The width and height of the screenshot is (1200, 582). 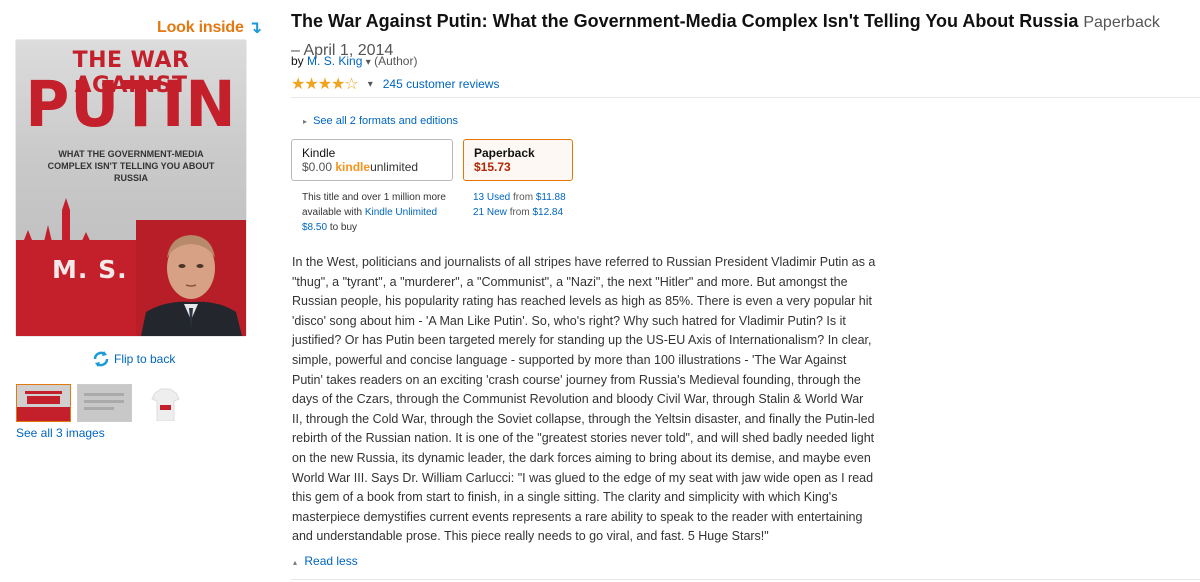 What do you see at coordinates (368, 62) in the screenshot?
I see `author-dropdown-icon: ▾` at bounding box center [368, 62].